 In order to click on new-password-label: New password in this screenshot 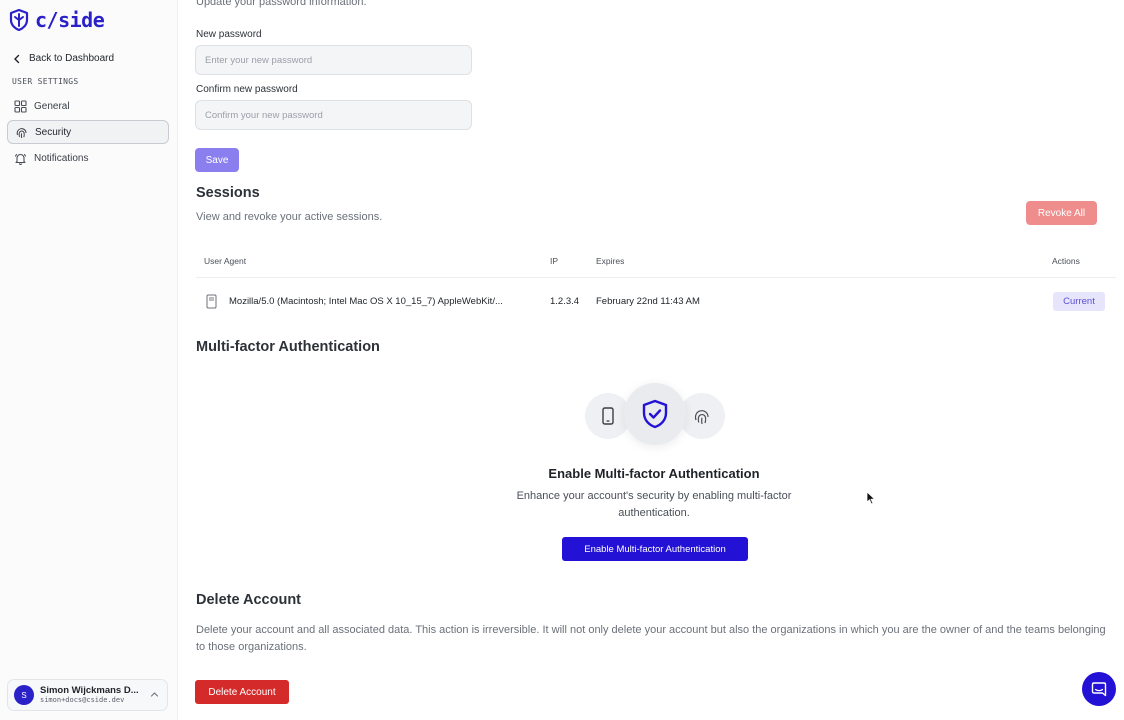, I will do `click(229, 34)`.